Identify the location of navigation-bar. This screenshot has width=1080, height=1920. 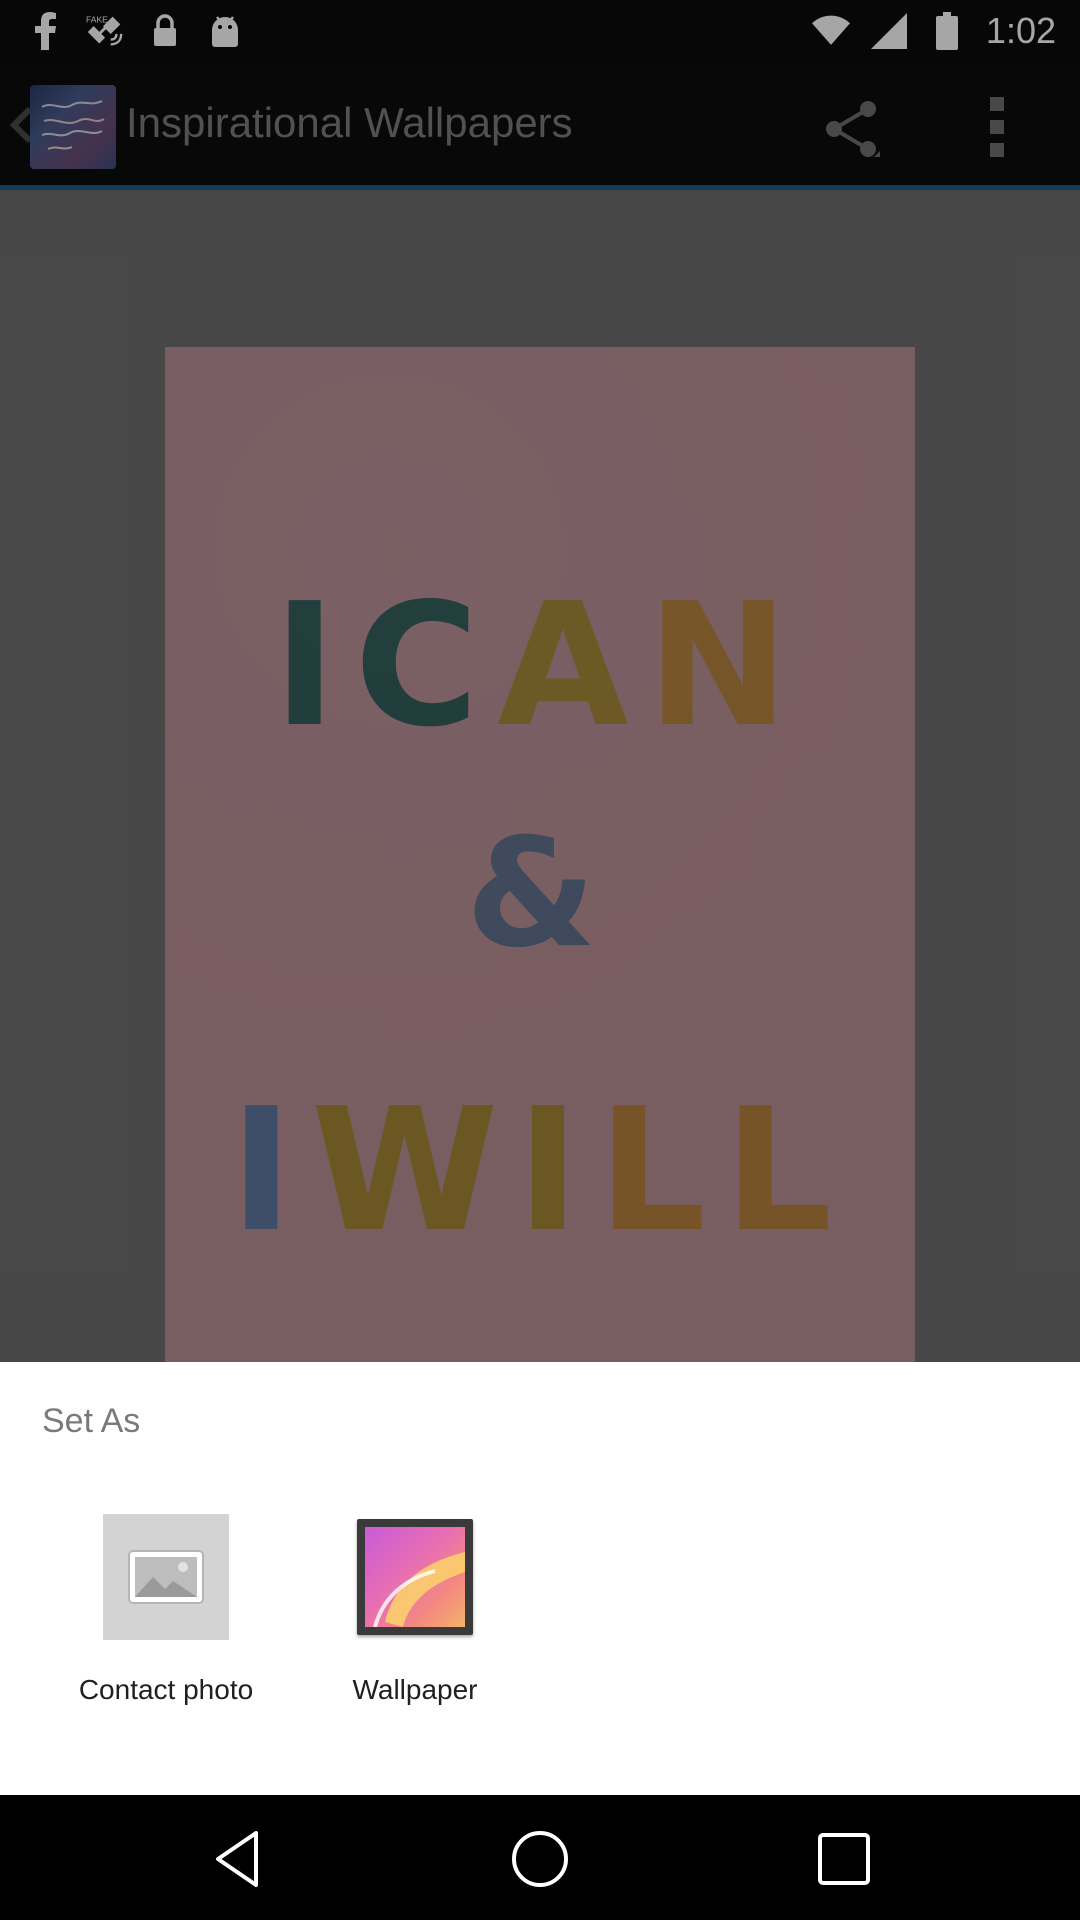
(540, 1857).